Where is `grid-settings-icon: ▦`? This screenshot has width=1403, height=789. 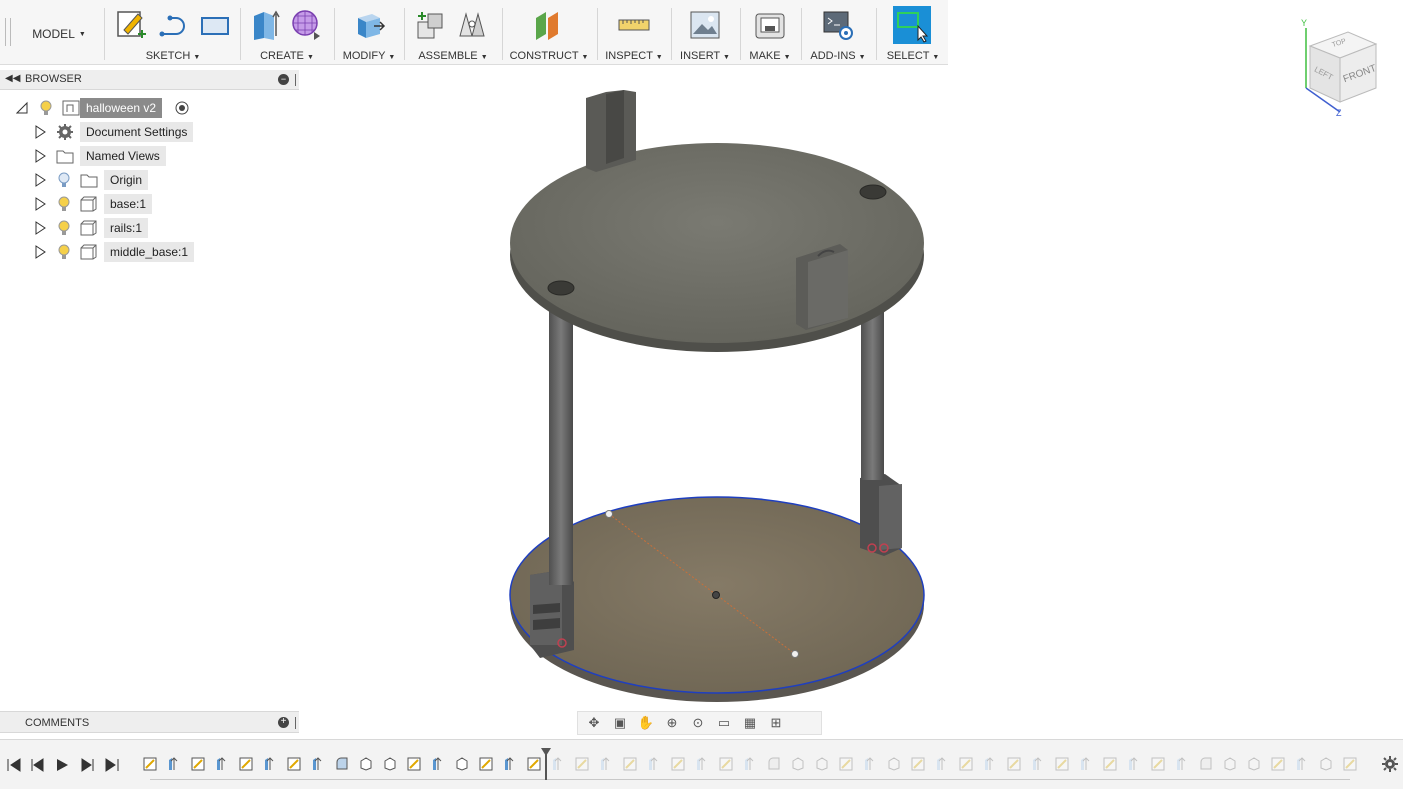
grid-settings-icon: ▦ is located at coordinates (750, 723).